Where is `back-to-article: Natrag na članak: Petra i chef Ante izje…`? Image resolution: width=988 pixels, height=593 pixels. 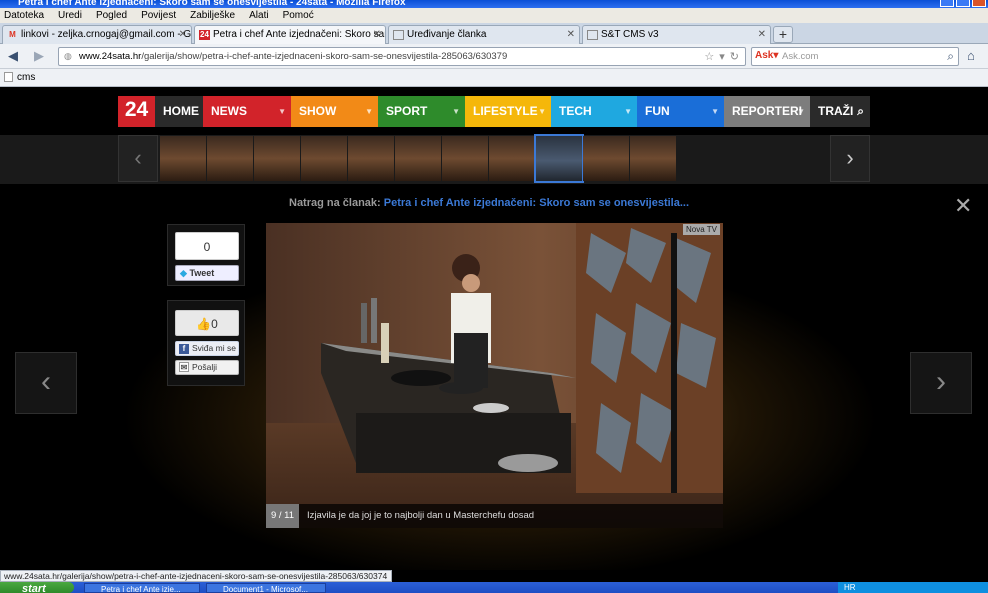 back-to-article: Natrag na članak: Petra i chef Ante izje… is located at coordinates (489, 203).